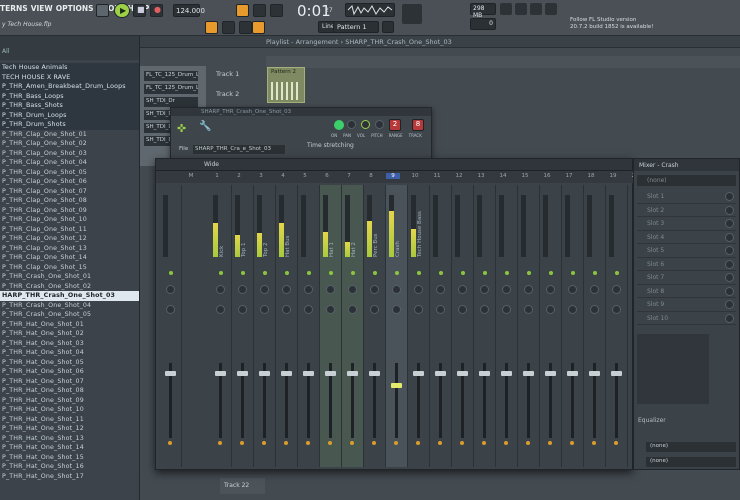 The image size is (740, 500). I want to click on range-display: 2, so click(395, 125).